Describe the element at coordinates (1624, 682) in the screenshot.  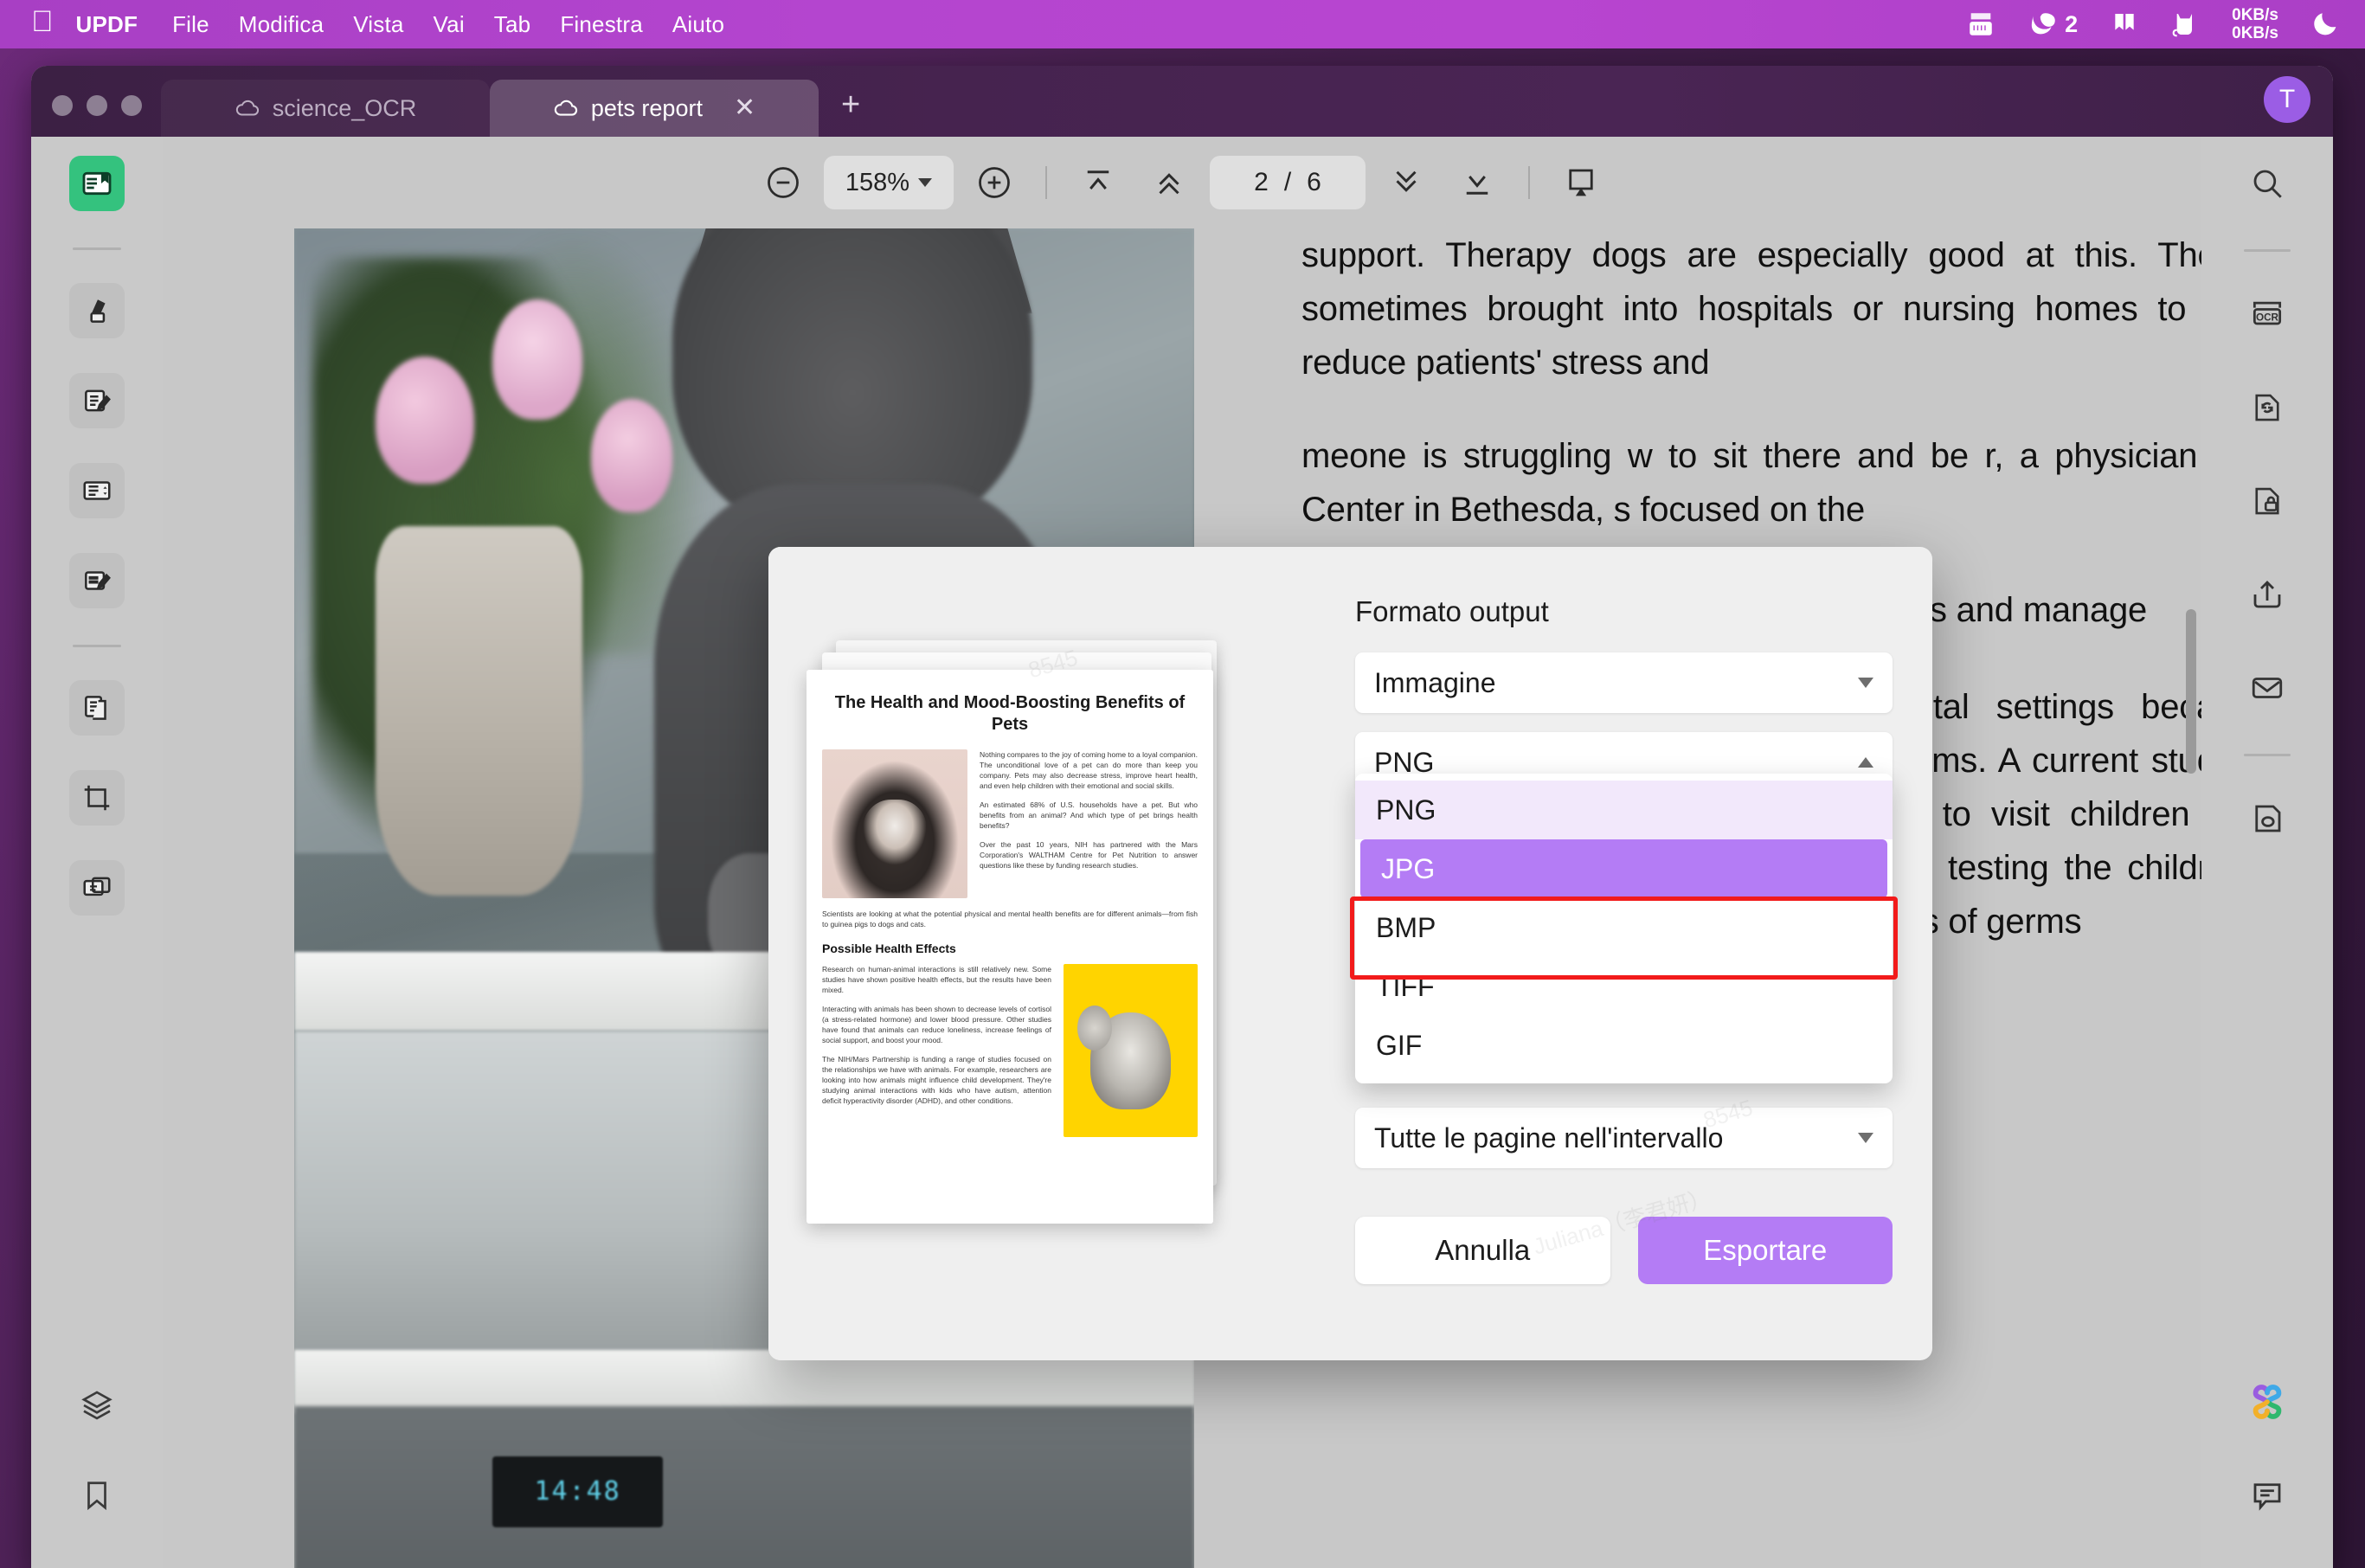
I see `output-format-select: Immagine` at that location.